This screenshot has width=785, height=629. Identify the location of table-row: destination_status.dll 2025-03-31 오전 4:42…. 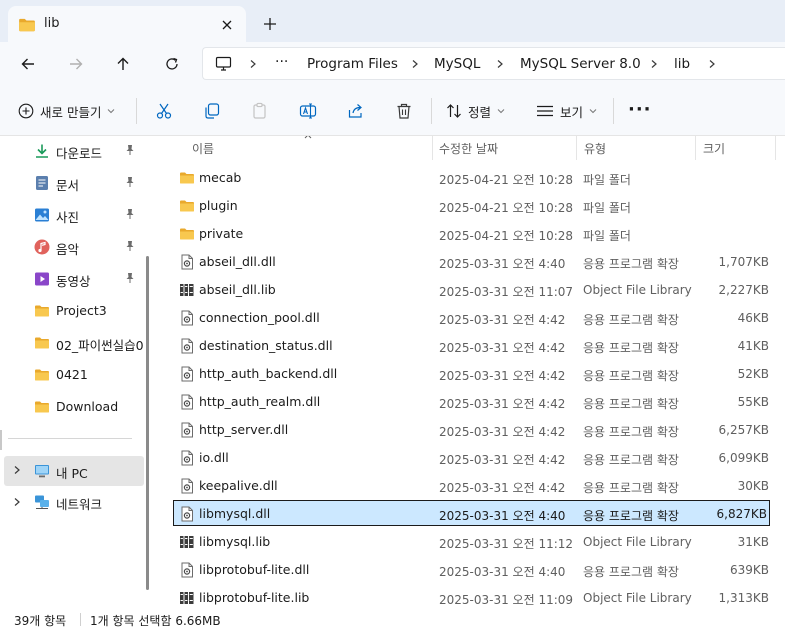
(472, 346).